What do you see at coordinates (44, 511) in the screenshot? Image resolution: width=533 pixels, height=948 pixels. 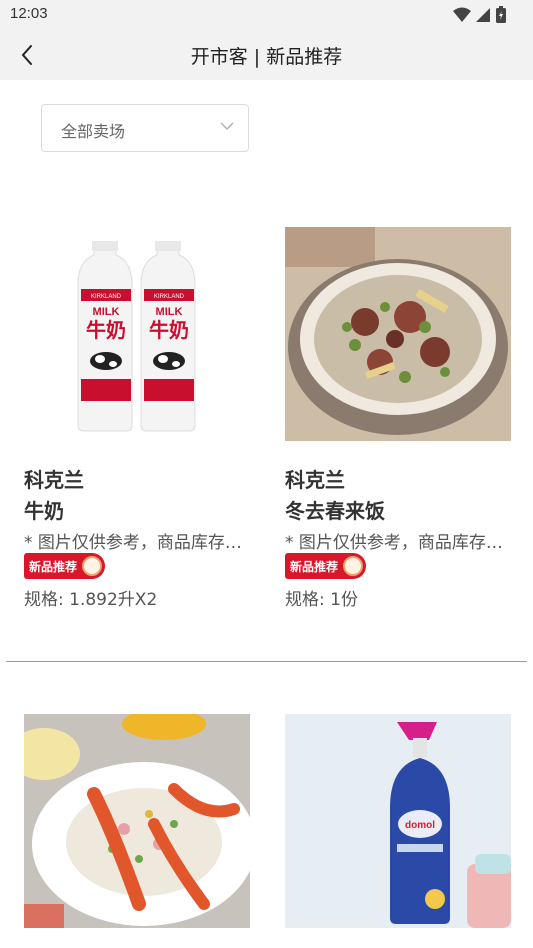 I see `product-name: 牛奶` at bounding box center [44, 511].